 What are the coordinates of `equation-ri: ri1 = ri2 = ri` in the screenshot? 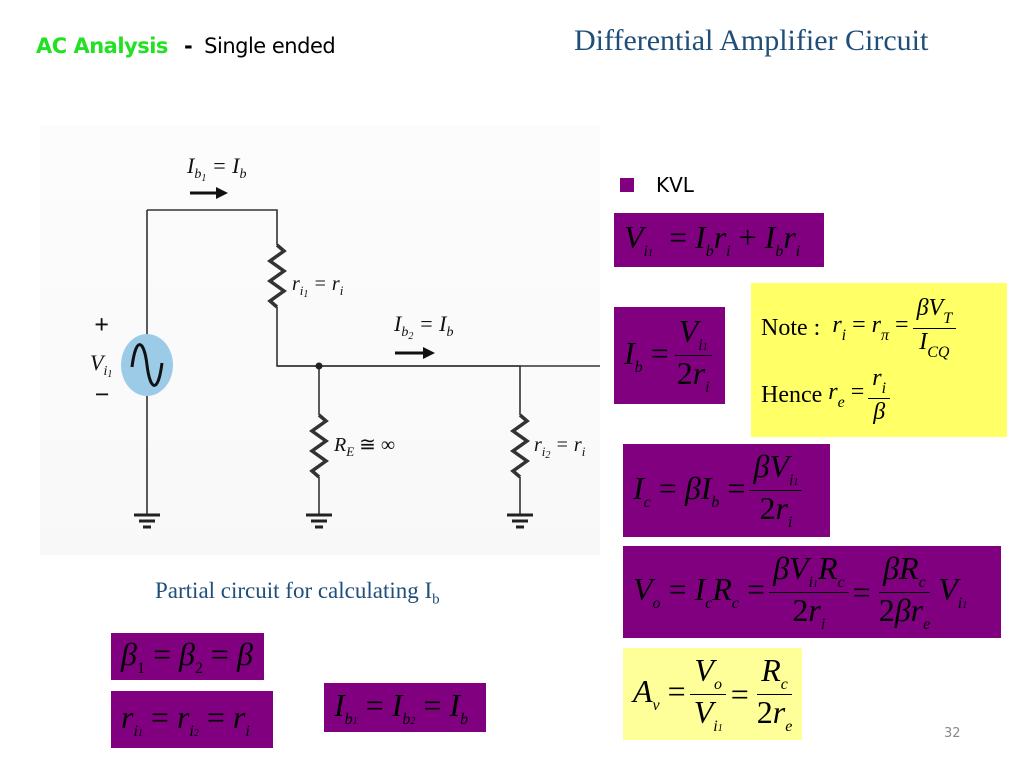 It's located at (192, 719).